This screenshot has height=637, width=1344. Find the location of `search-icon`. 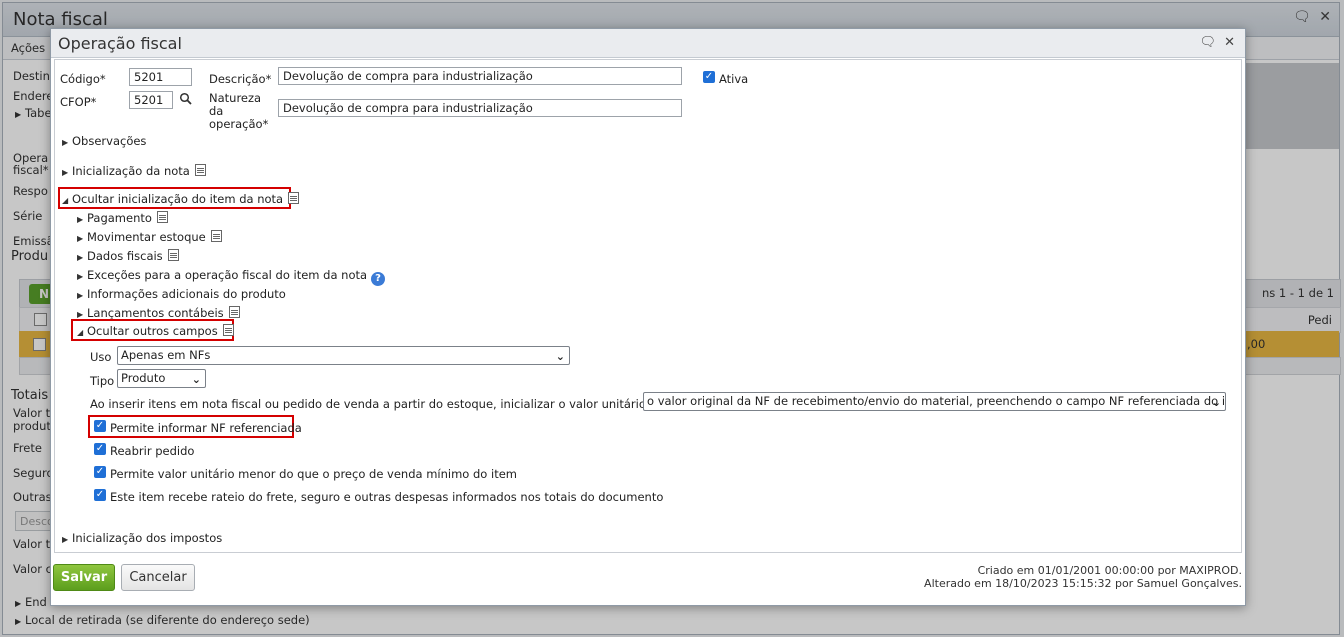

search-icon is located at coordinates (186, 99).